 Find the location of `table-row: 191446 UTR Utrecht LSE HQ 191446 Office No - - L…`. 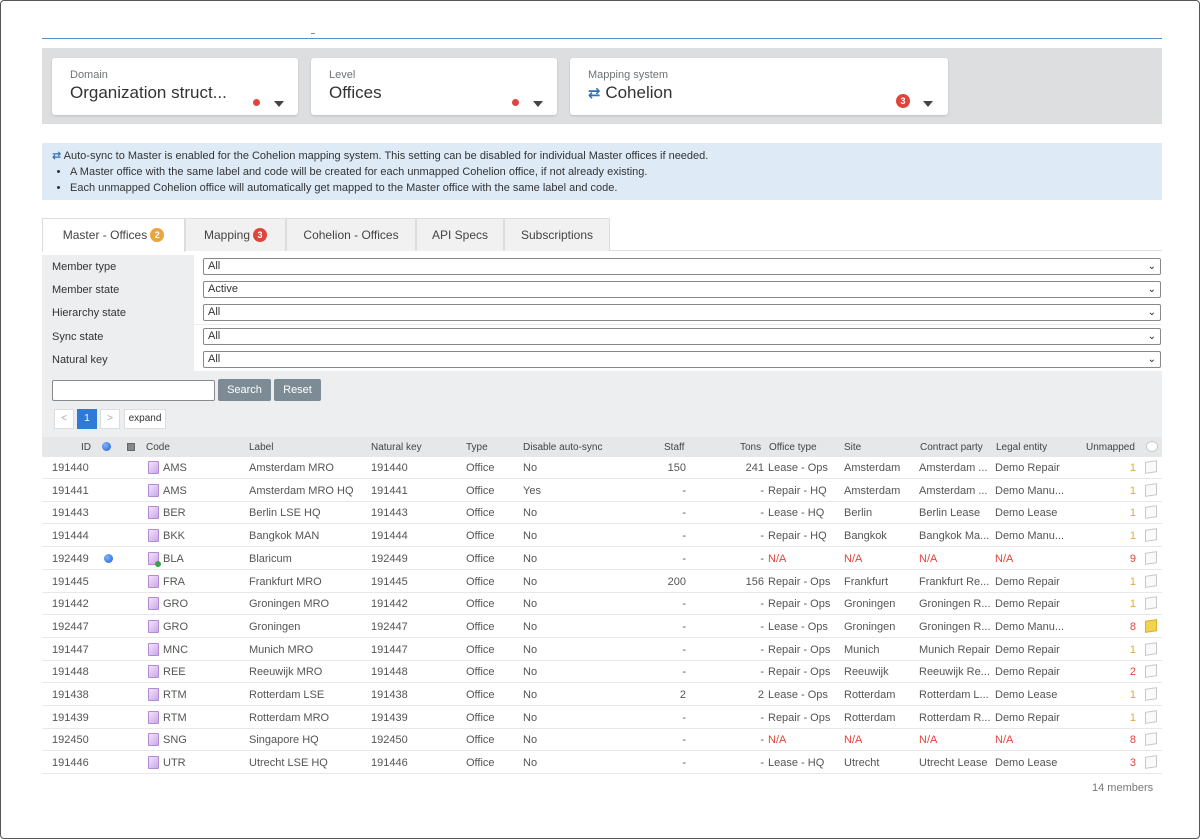

table-row: 191446 UTR Utrecht LSE HQ 191446 Office No - - L… is located at coordinates (602, 763).